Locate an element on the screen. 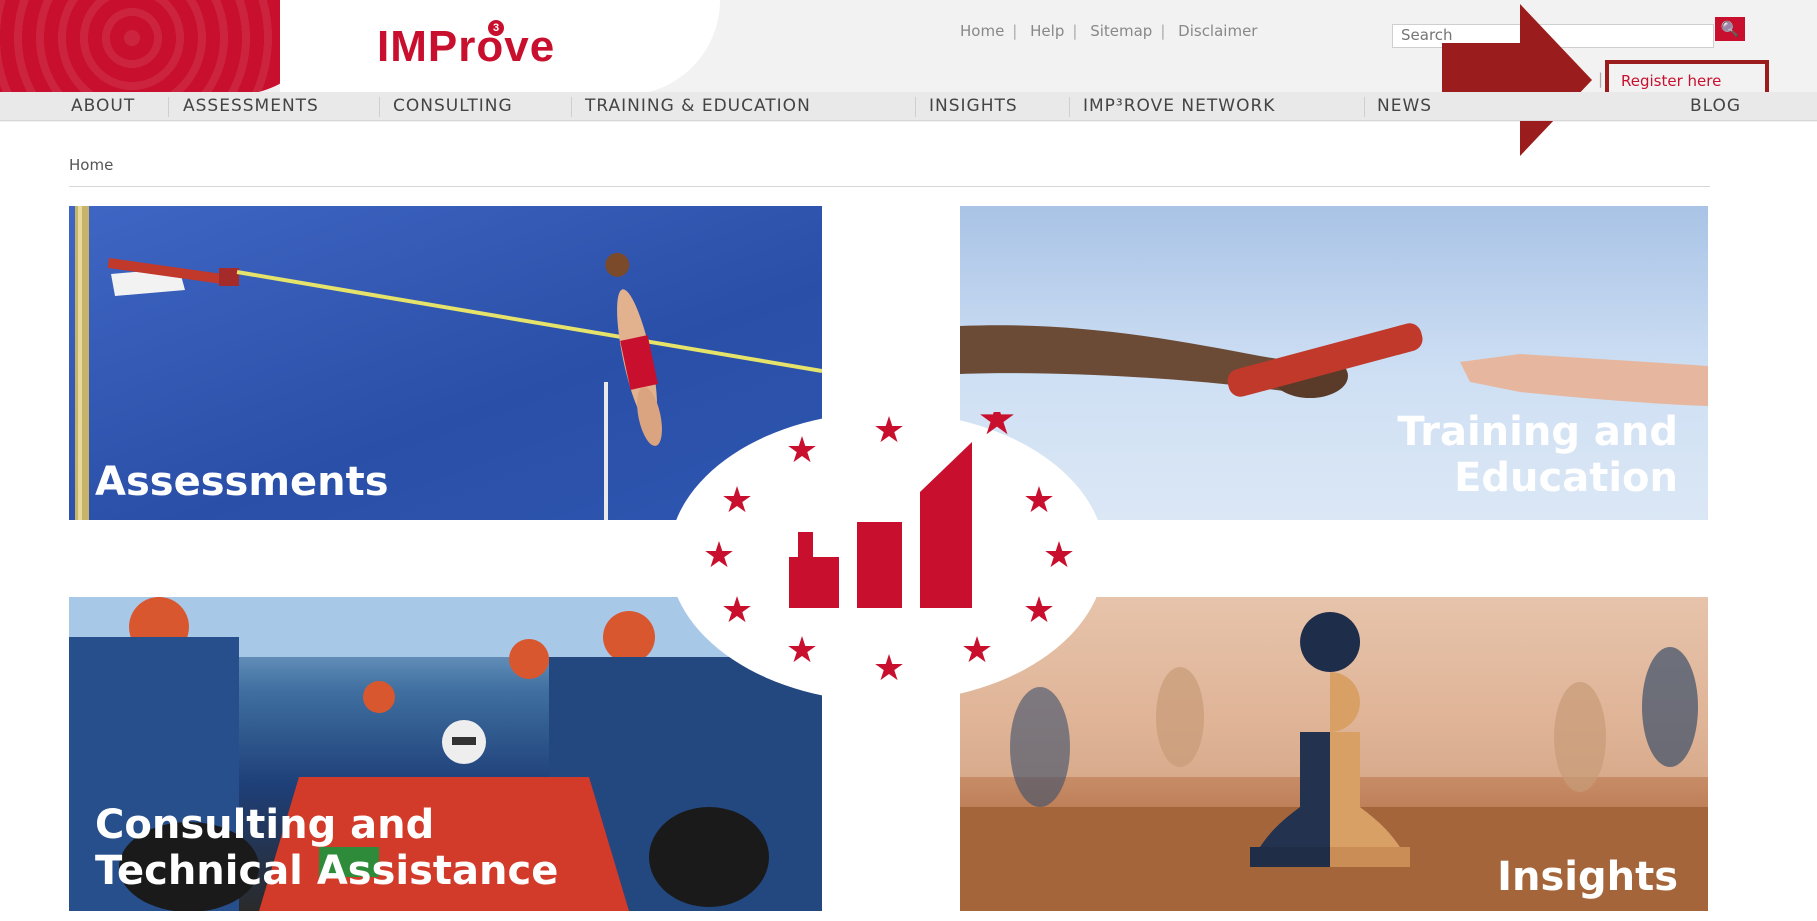 The image size is (1817, 921). tile-title-line: Education is located at coordinates (1566, 478).